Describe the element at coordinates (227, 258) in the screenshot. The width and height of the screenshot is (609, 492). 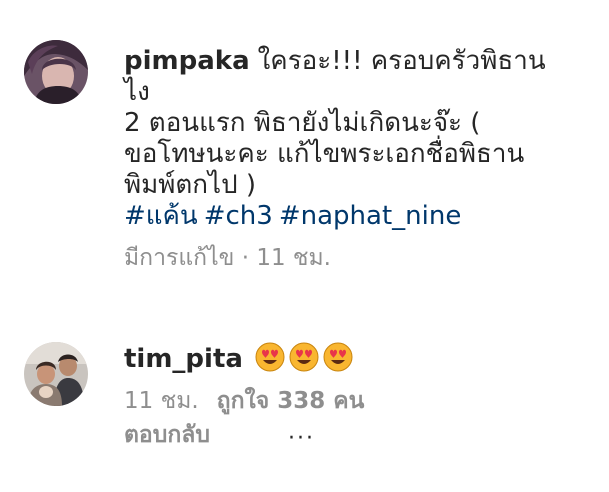
I see `comment-meta: มีการแก้ไข · 11 ชม.` at that location.